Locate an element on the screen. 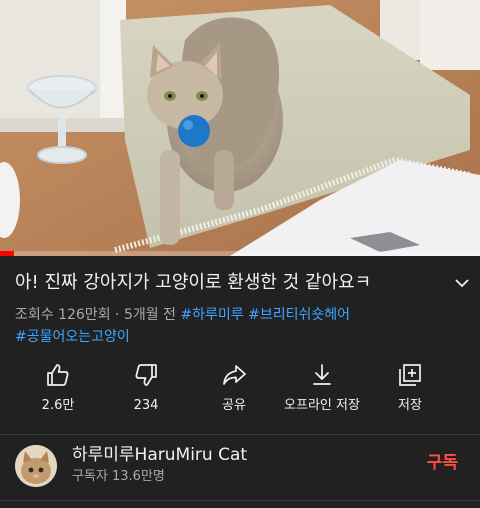 The image size is (480, 508). video-progress-bar is located at coordinates (240, 253).